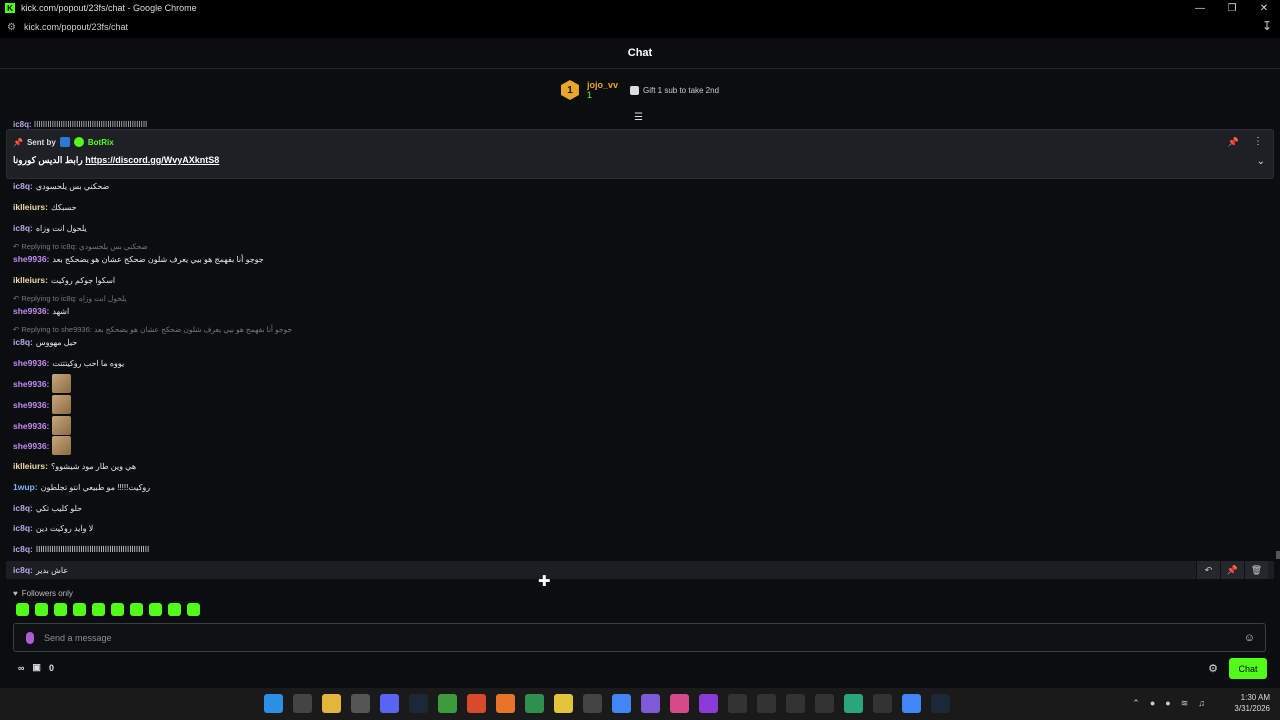 The height and width of the screenshot is (720, 1280). I want to click on points-count: 0, so click(51, 667).